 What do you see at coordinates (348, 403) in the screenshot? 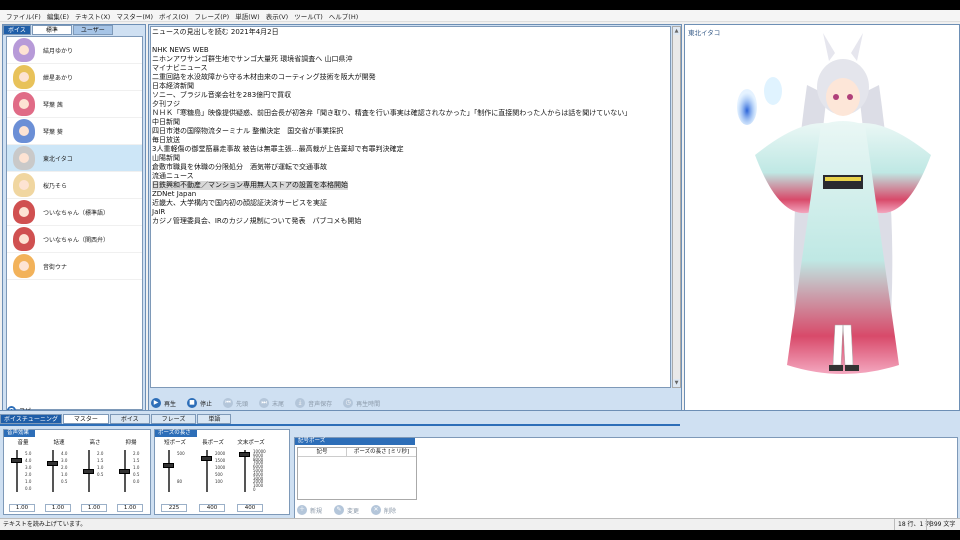
I see `clock-icon: ◷` at bounding box center [348, 403].